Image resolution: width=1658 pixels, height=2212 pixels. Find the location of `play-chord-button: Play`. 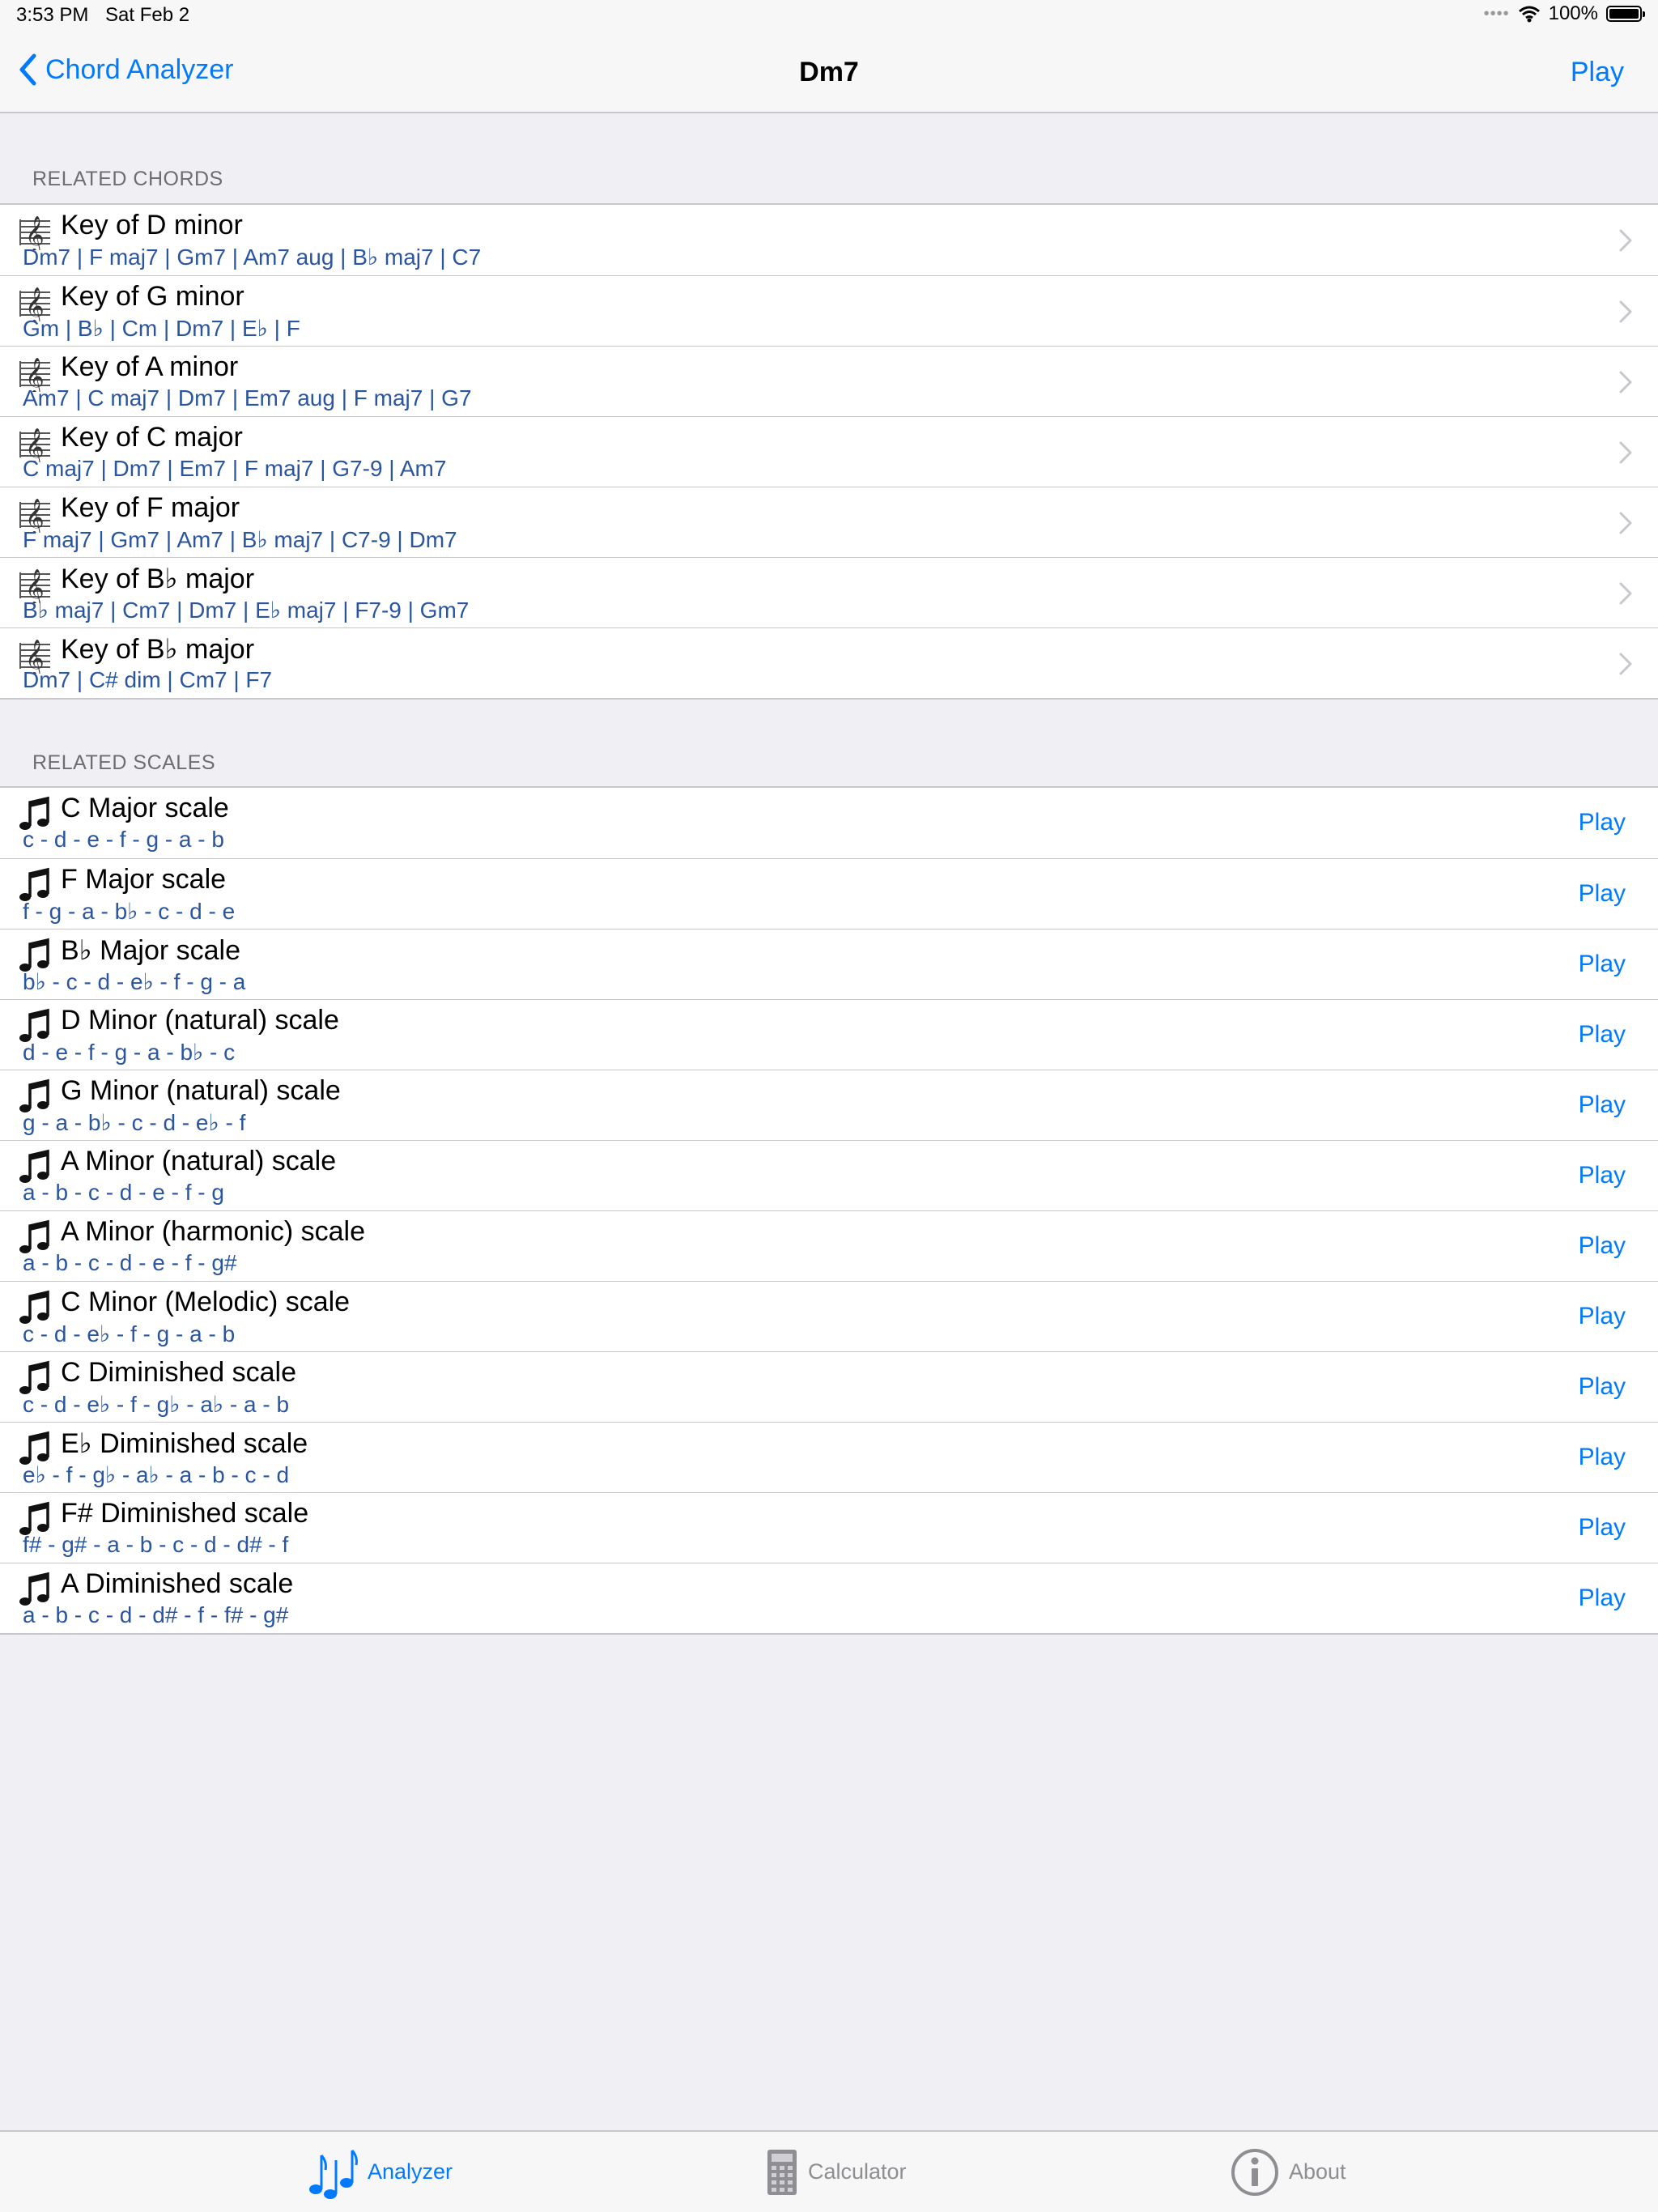

play-chord-button: Play is located at coordinates (1597, 73).